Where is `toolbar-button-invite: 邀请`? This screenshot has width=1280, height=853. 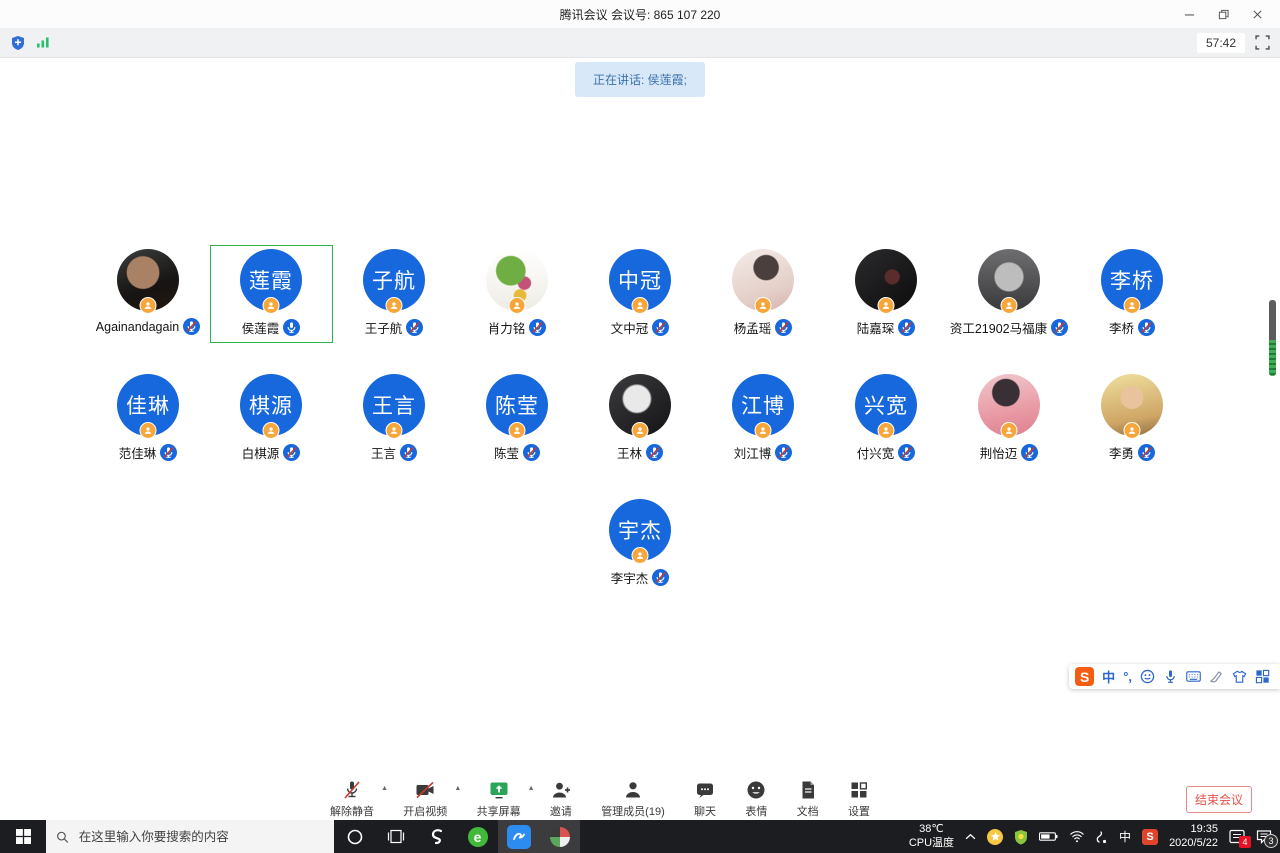
toolbar-button-invite: 邀请 is located at coordinates (561, 799).